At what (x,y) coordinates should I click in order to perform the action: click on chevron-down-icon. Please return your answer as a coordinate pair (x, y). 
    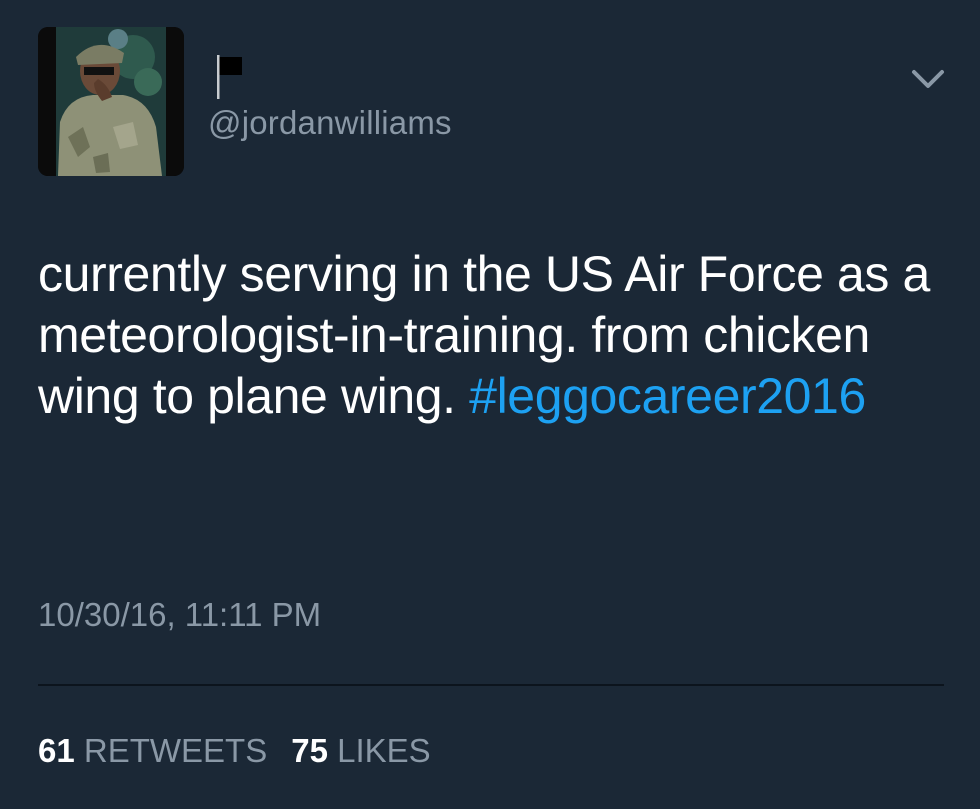
    Looking at the image, I should click on (928, 79).